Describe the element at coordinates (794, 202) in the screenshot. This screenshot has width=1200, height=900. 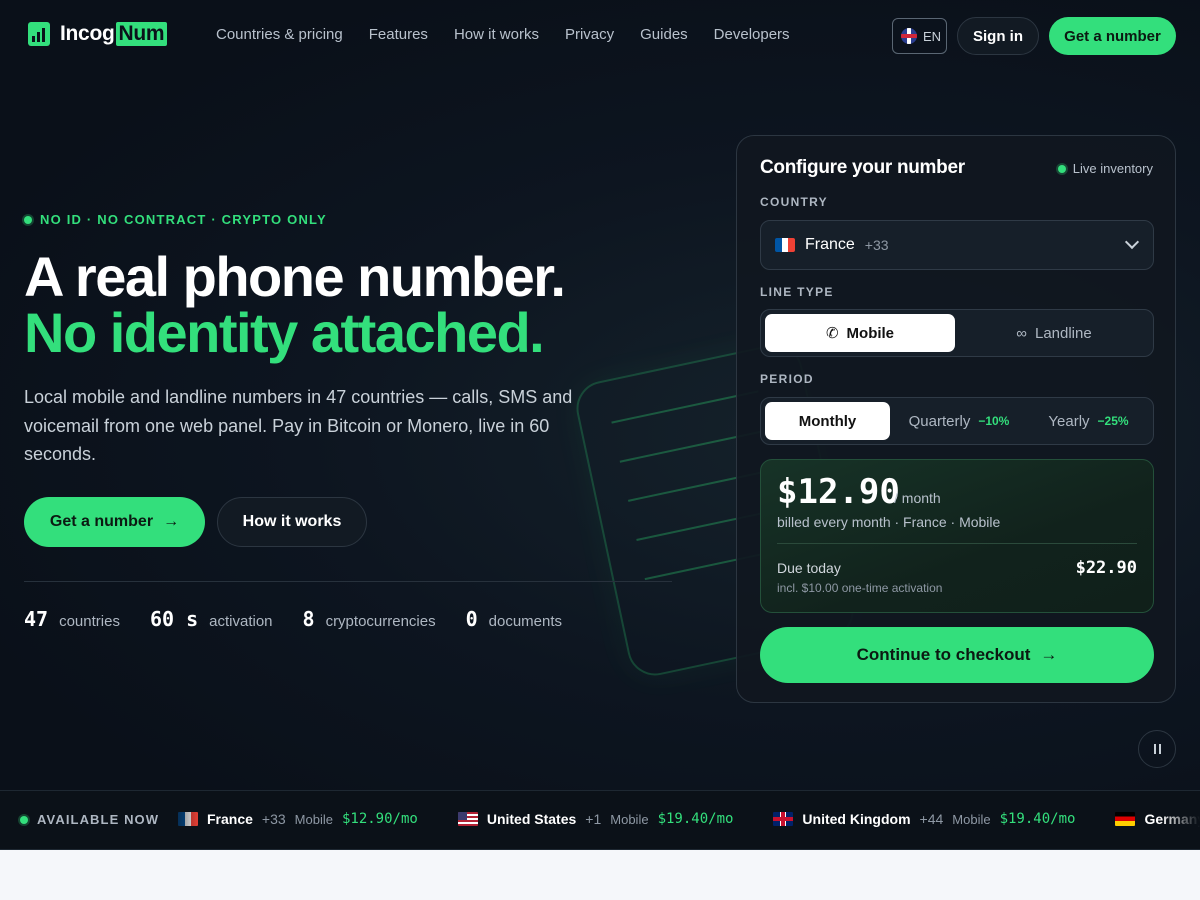
I see `country-label: COUNTRY` at that location.